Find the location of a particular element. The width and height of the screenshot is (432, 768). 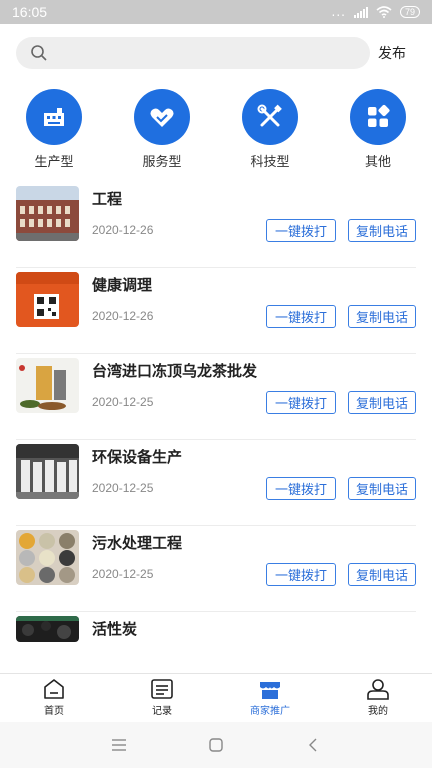

bottom-nav: 首页 记录 商家推广 我的 is located at coordinates (216, 696).